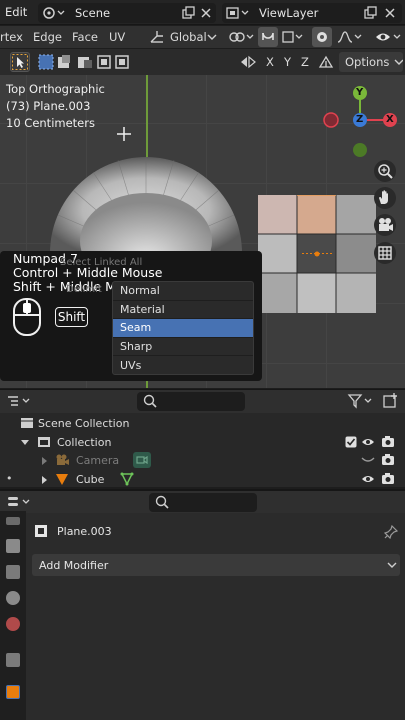 The image size is (405, 720). What do you see at coordinates (361, 401) in the screenshot?
I see `filter-icon` at bounding box center [361, 401].